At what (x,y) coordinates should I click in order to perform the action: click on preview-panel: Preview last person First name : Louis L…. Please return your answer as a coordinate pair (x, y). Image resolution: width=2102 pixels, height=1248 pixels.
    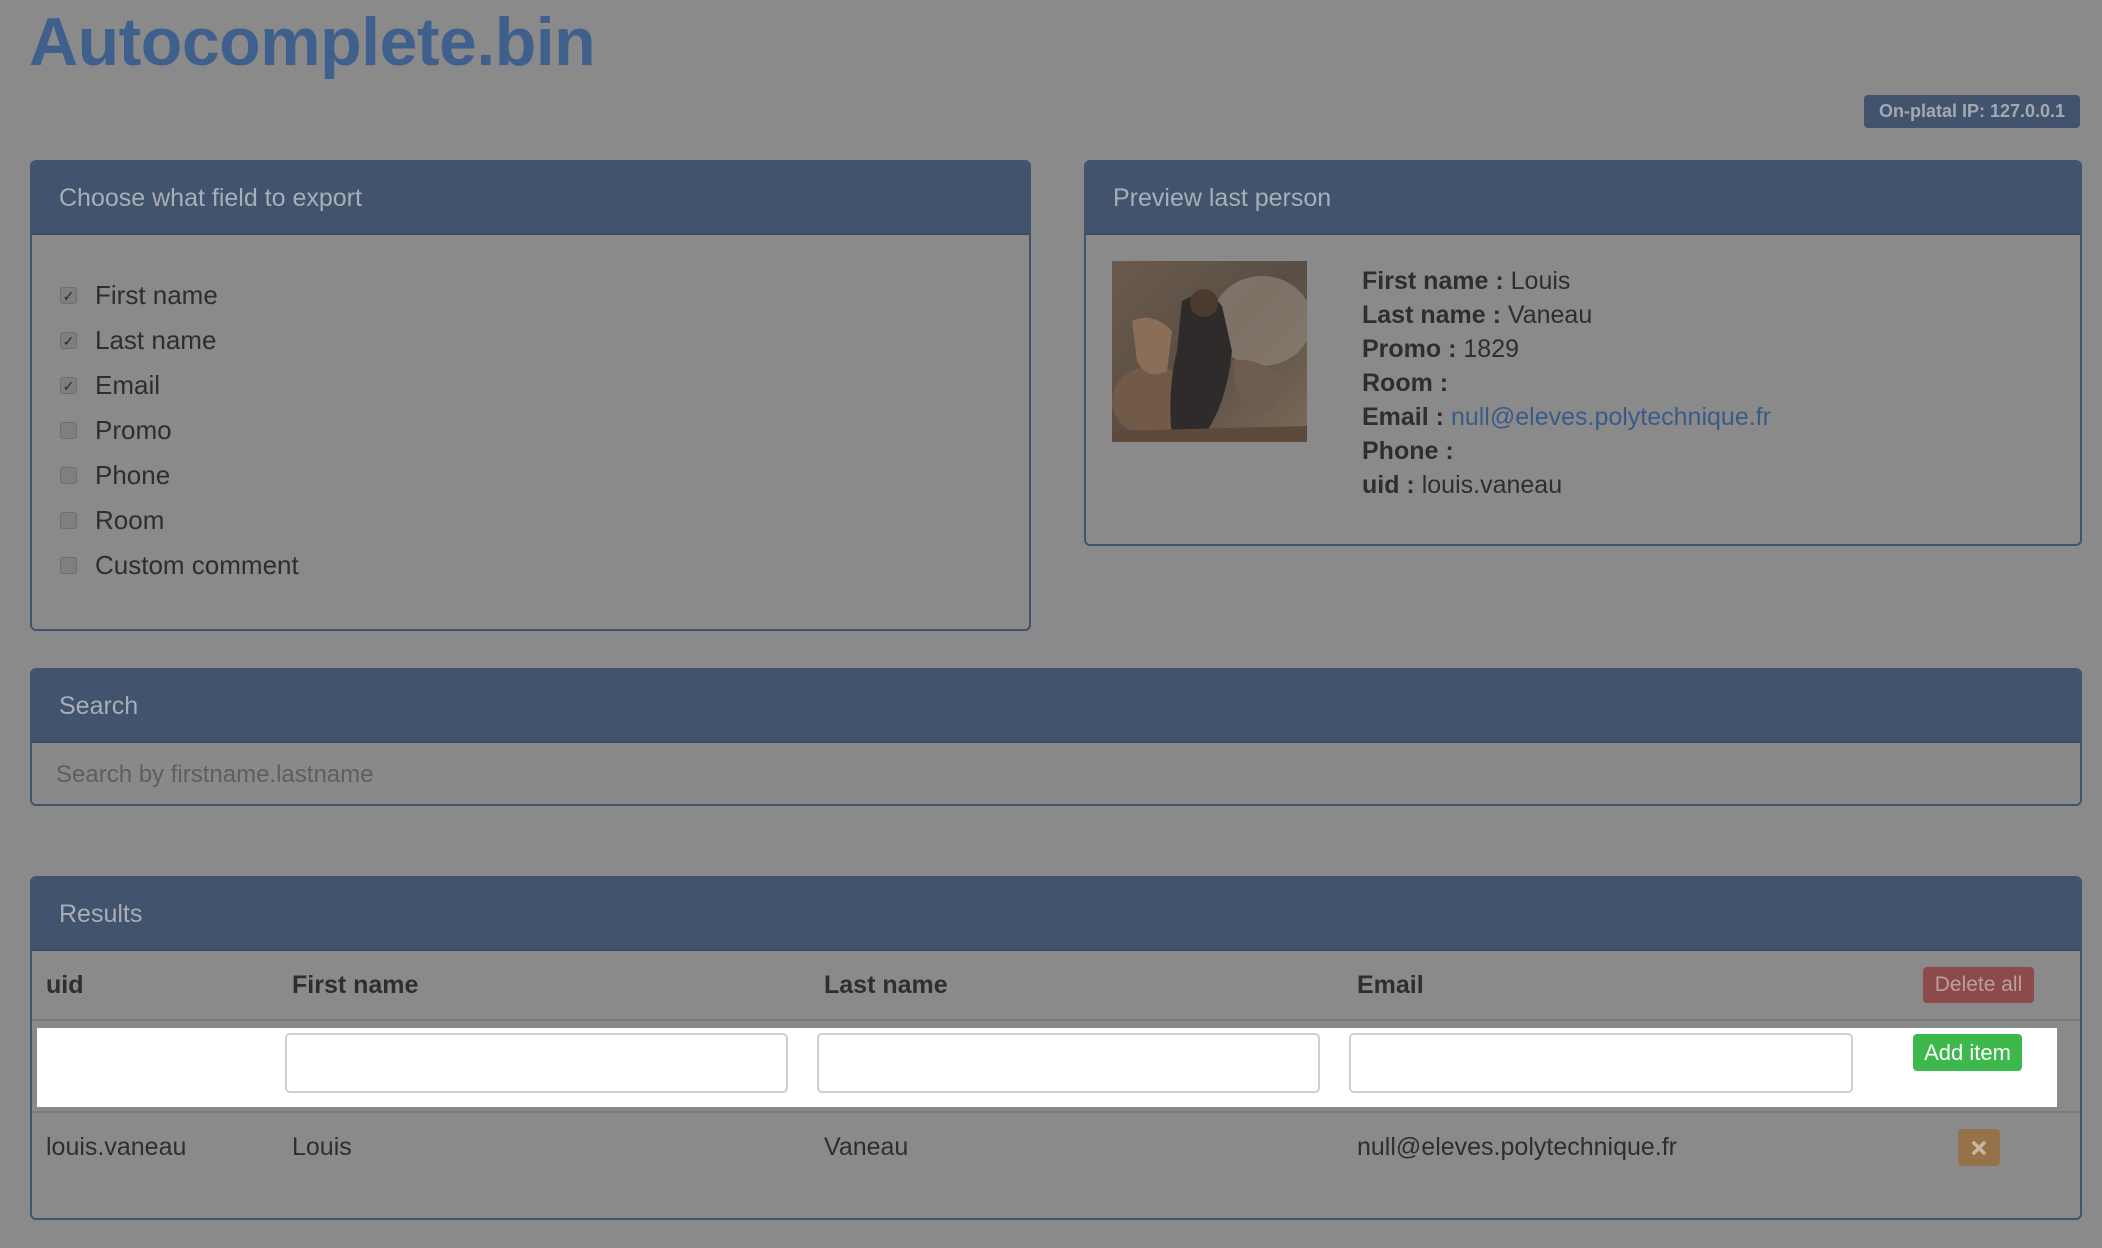
    Looking at the image, I should click on (1583, 353).